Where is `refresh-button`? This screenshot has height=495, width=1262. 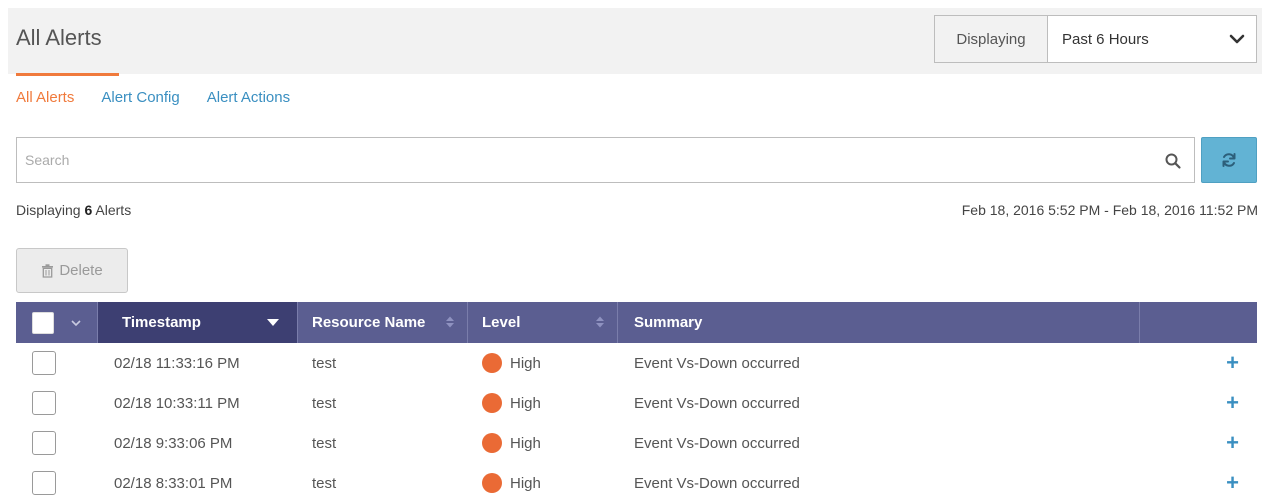
refresh-button is located at coordinates (1229, 160).